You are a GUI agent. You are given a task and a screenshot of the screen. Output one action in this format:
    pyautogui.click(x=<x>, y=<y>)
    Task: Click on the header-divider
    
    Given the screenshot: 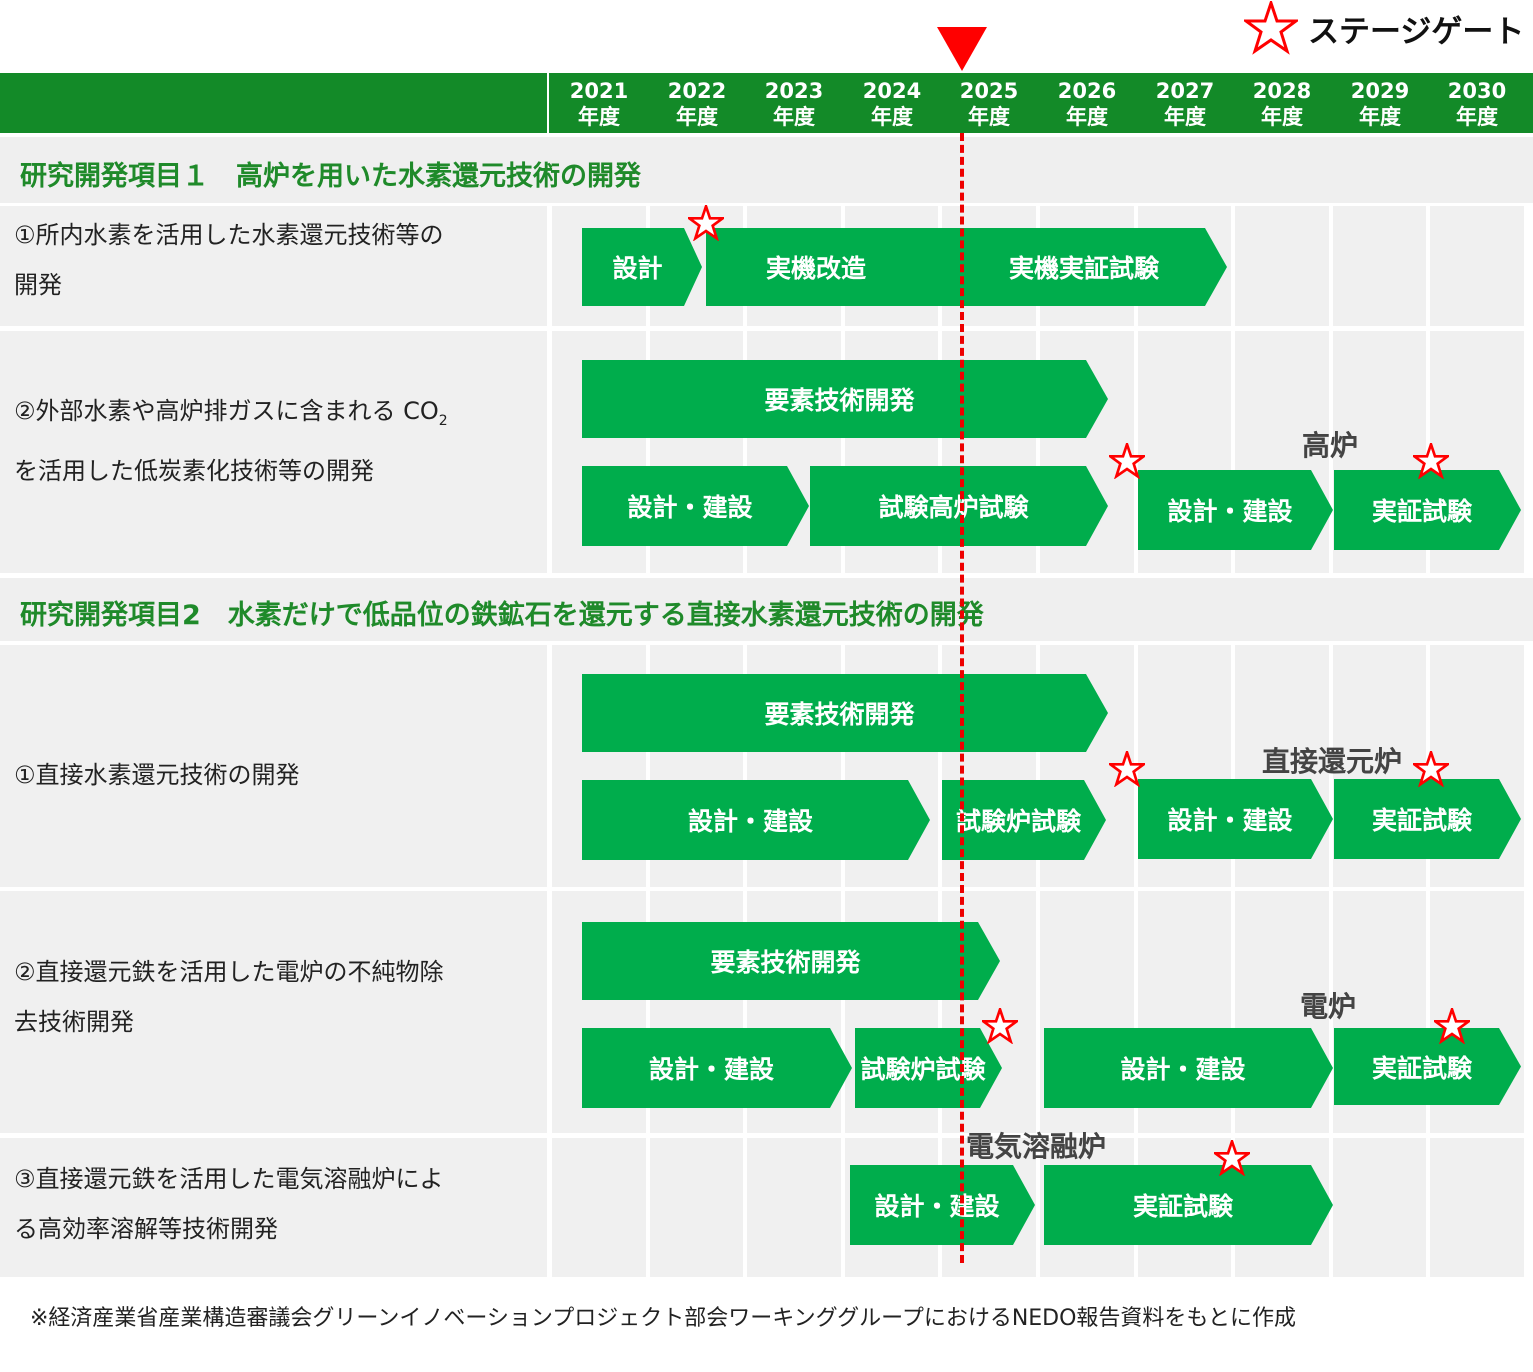 What is the action you would take?
    pyautogui.click(x=548, y=103)
    